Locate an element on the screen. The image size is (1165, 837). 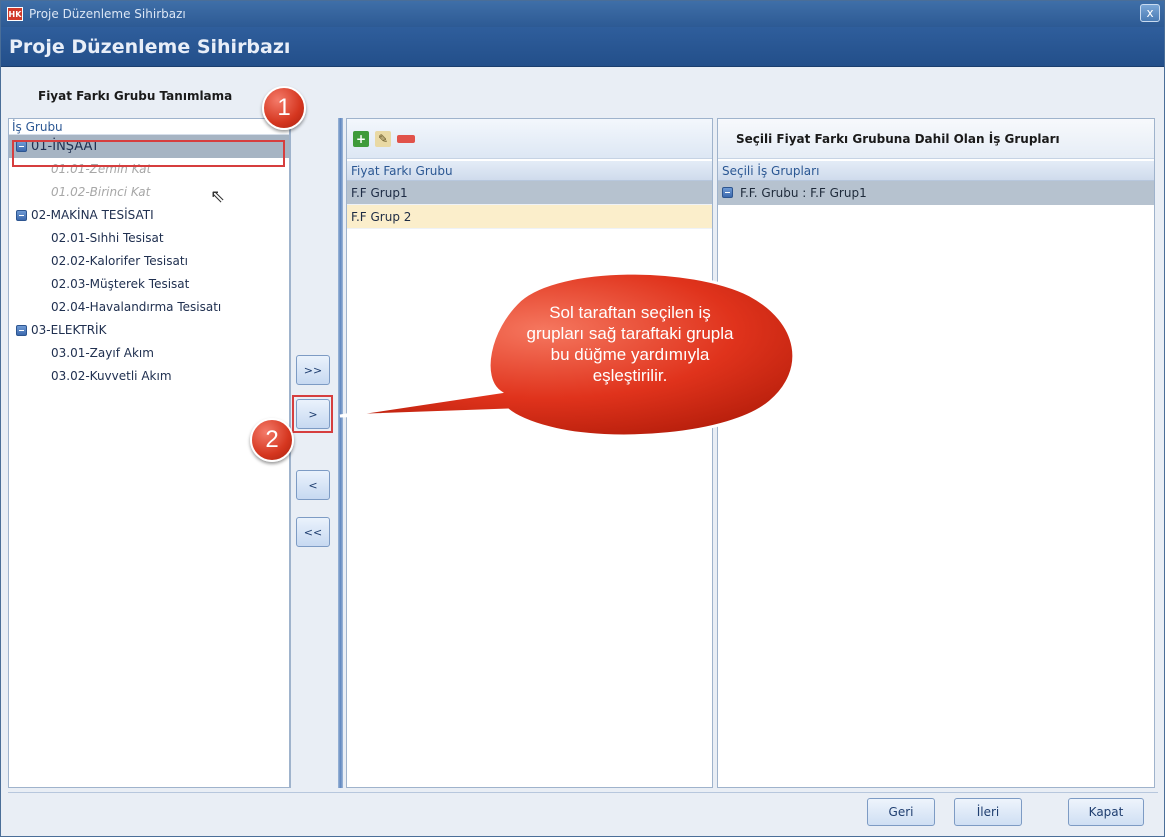
tree-node-musterek: 02.03-Müşterek Tesisat is located at coordinates (149, 284).